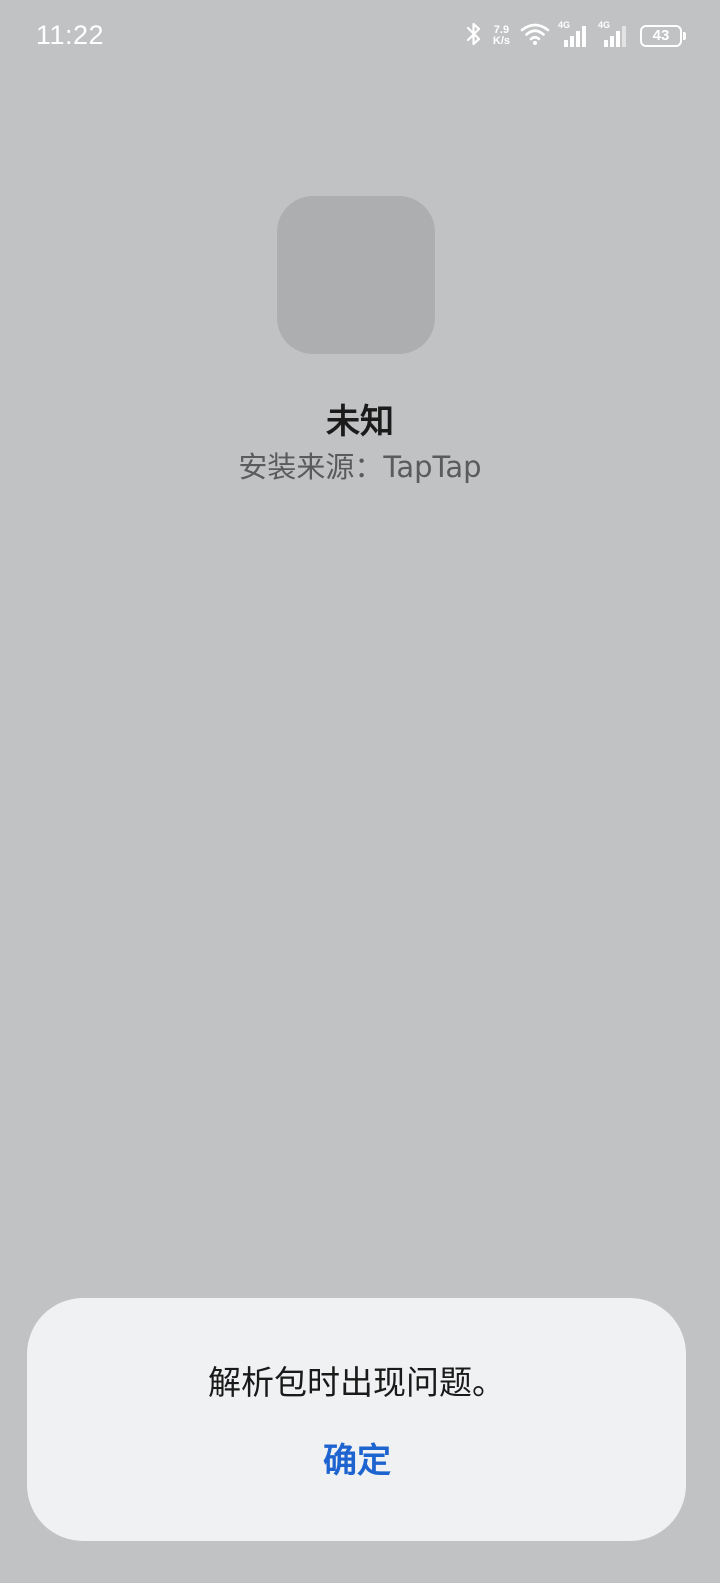 The image size is (720, 1583). I want to click on net-speed-indicator: 7.9 K/s, so click(501, 36).